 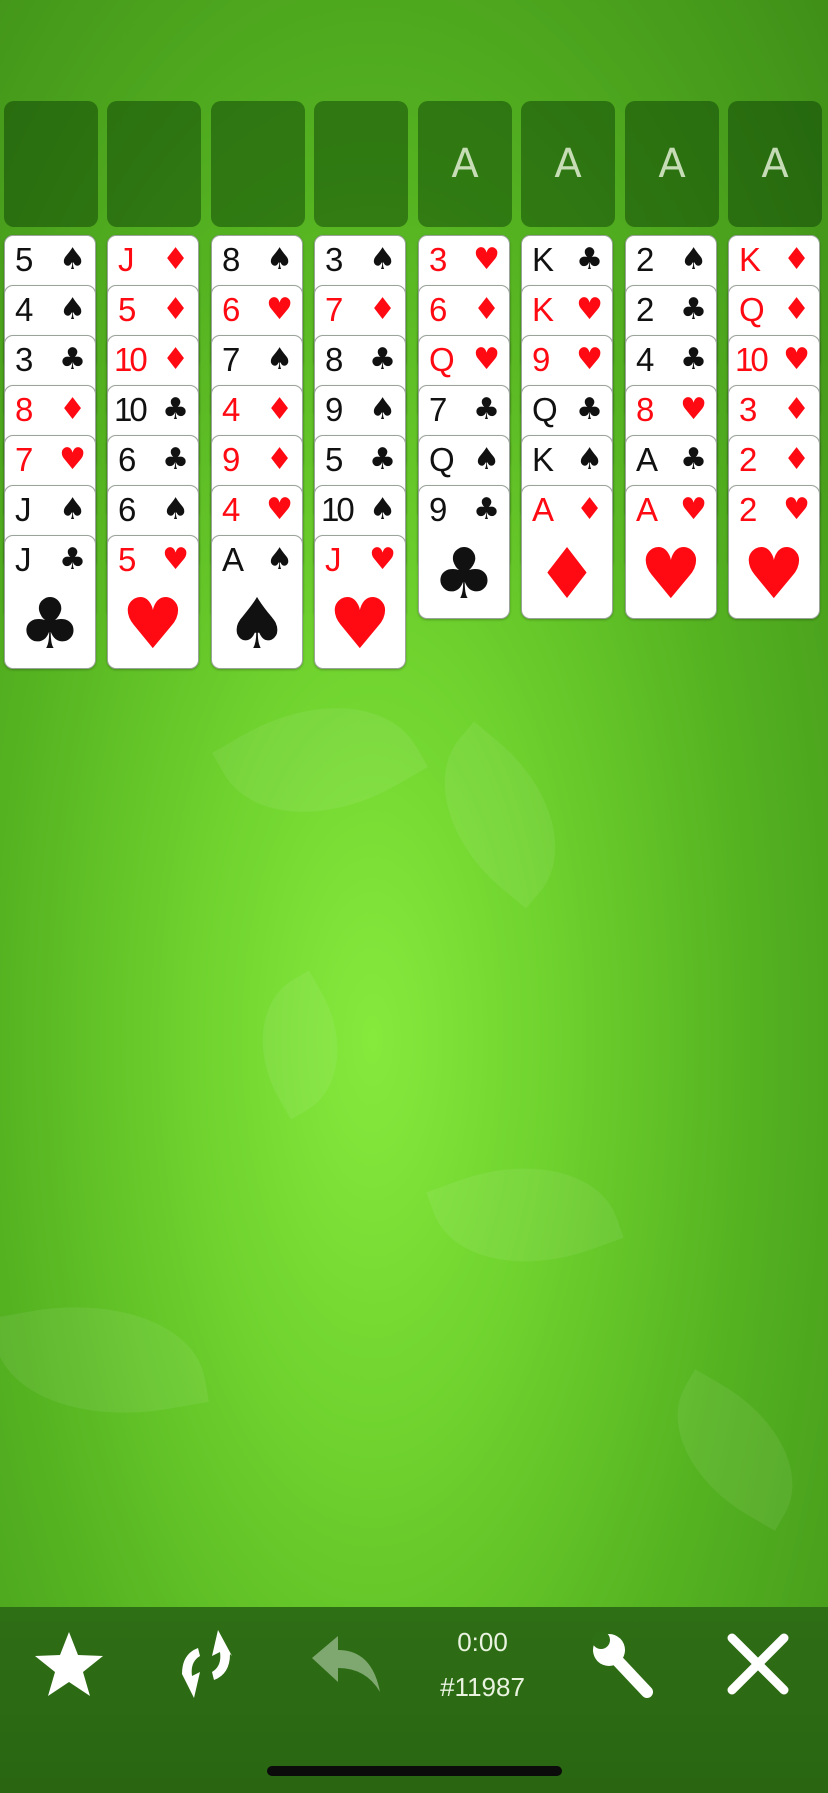 I want to click on playing-card: J ♣ ♣, so click(x=50, y=602).